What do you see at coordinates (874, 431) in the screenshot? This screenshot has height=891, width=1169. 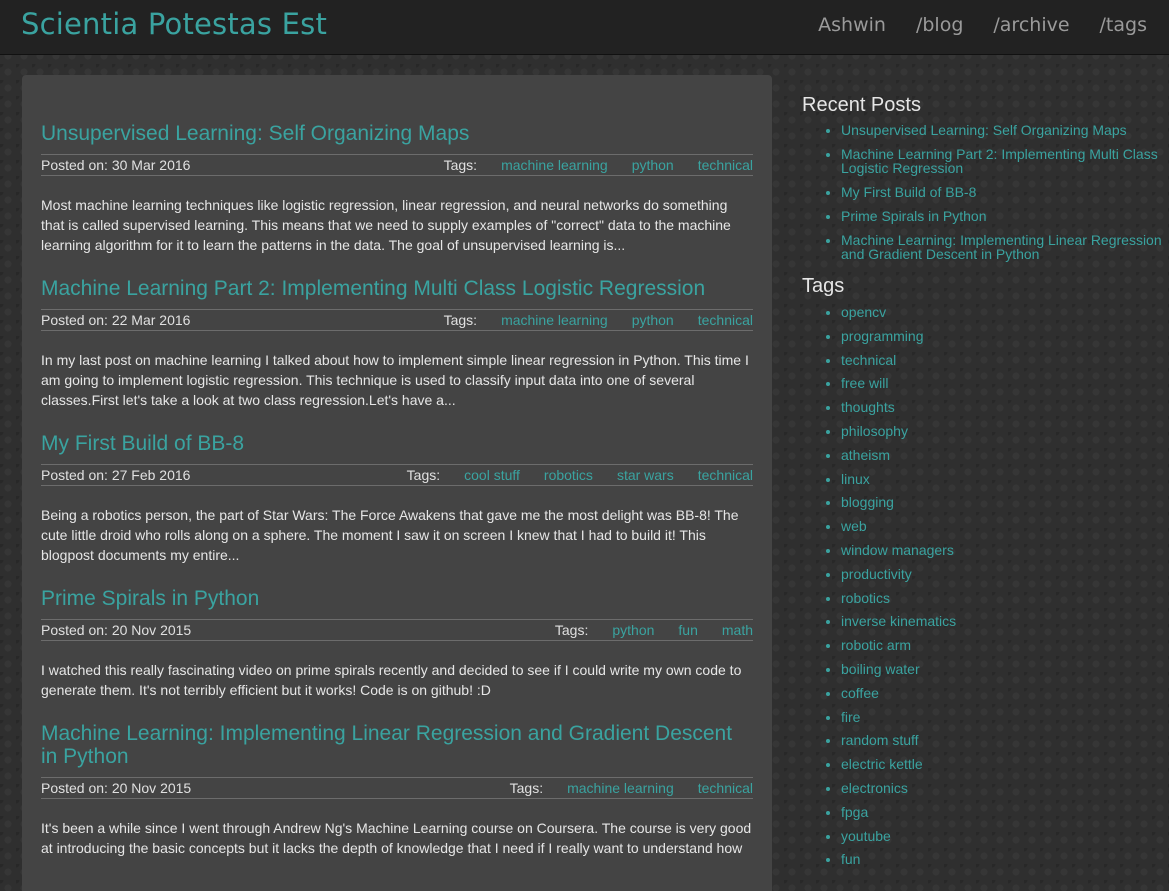 I see `sidebar-tag-link: philosophy` at bounding box center [874, 431].